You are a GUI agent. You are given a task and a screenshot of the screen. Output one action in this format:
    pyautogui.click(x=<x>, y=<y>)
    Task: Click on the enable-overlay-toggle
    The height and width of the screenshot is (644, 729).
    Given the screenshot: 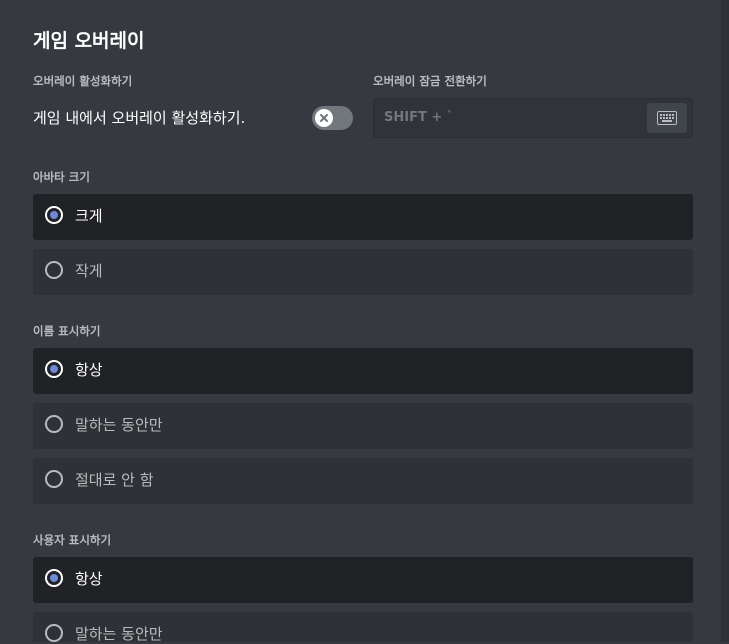 What is the action you would take?
    pyautogui.click(x=332, y=118)
    